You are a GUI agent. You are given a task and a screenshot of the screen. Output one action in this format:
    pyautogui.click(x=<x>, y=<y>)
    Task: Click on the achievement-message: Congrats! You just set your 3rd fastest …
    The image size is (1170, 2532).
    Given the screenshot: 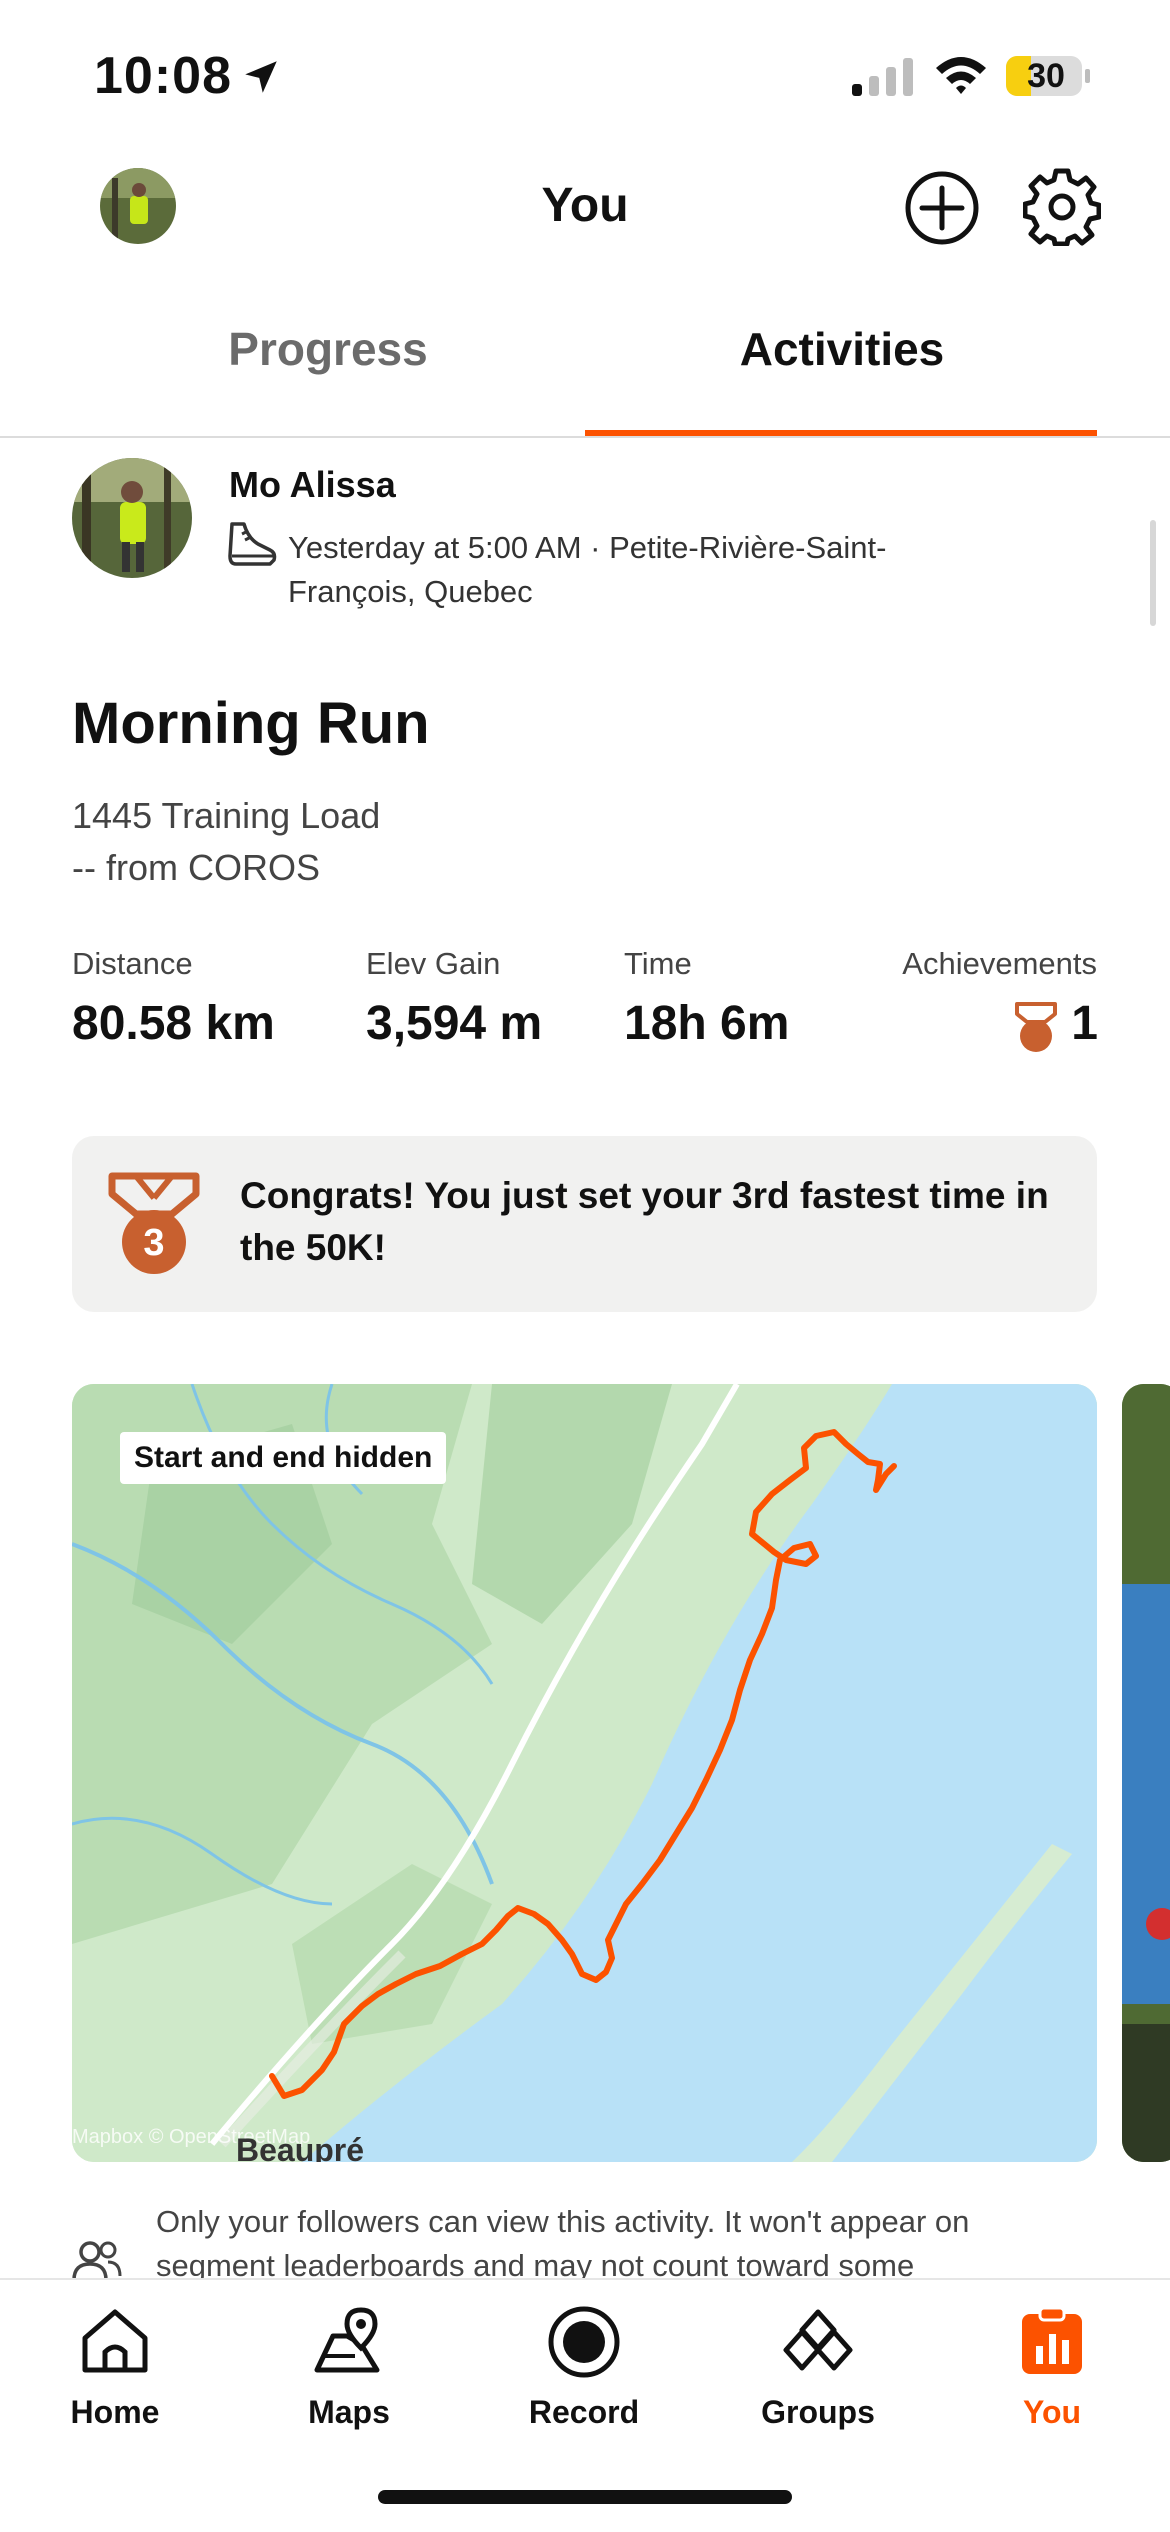 What is the action you would take?
    pyautogui.click(x=644, y=1221)
    